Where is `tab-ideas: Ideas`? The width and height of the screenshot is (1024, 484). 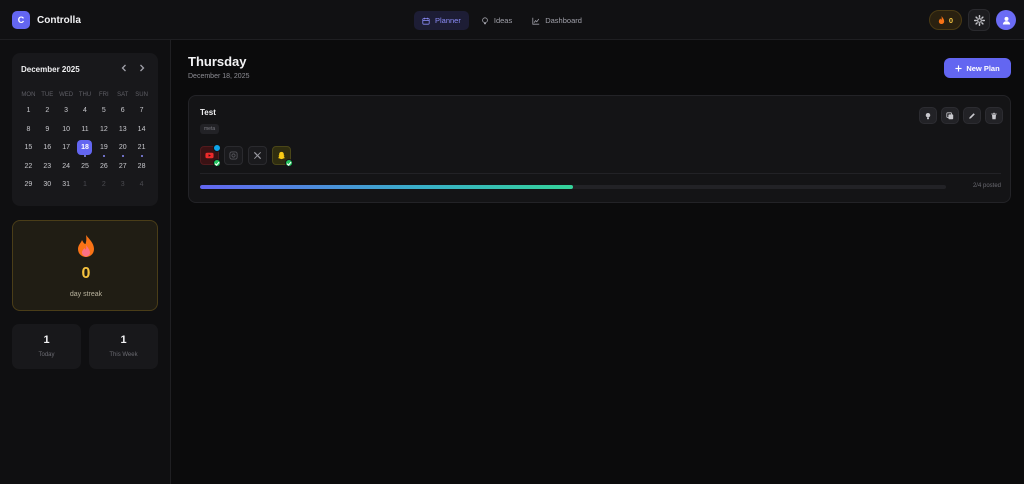
tab-ideas: Ideas is located at coordinates (496, 20).